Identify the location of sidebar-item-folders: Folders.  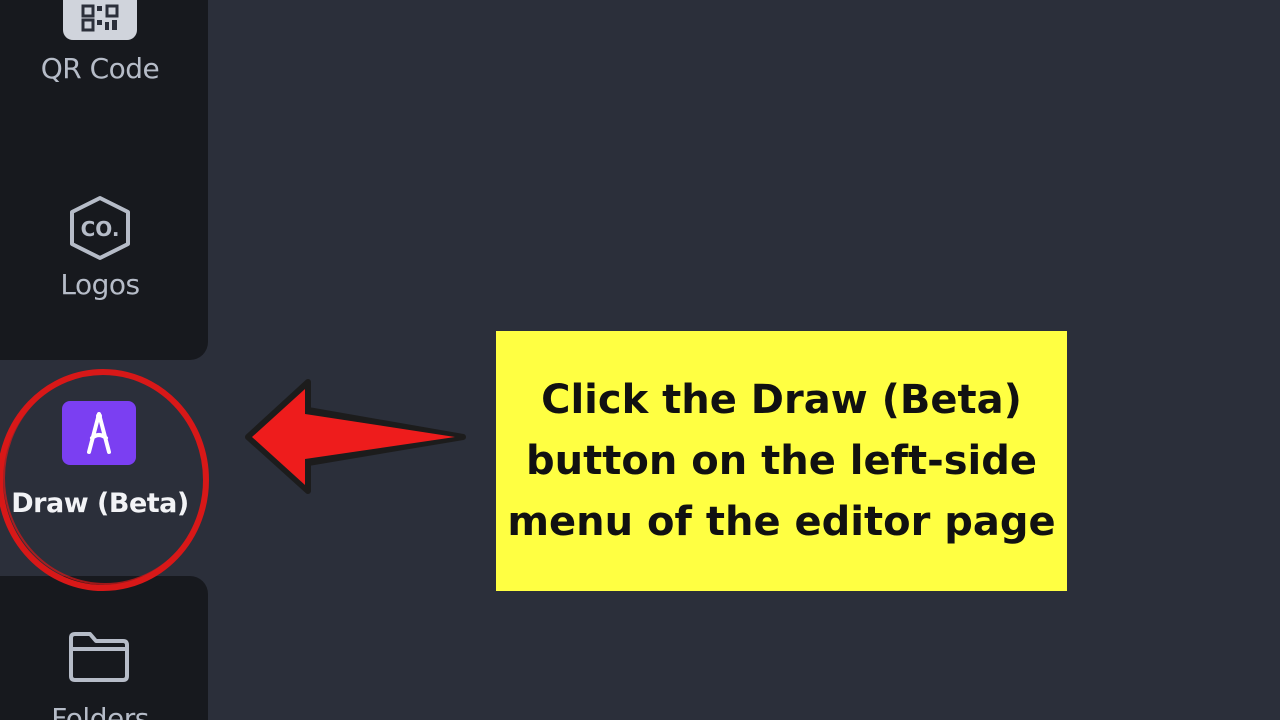
(100, 670).